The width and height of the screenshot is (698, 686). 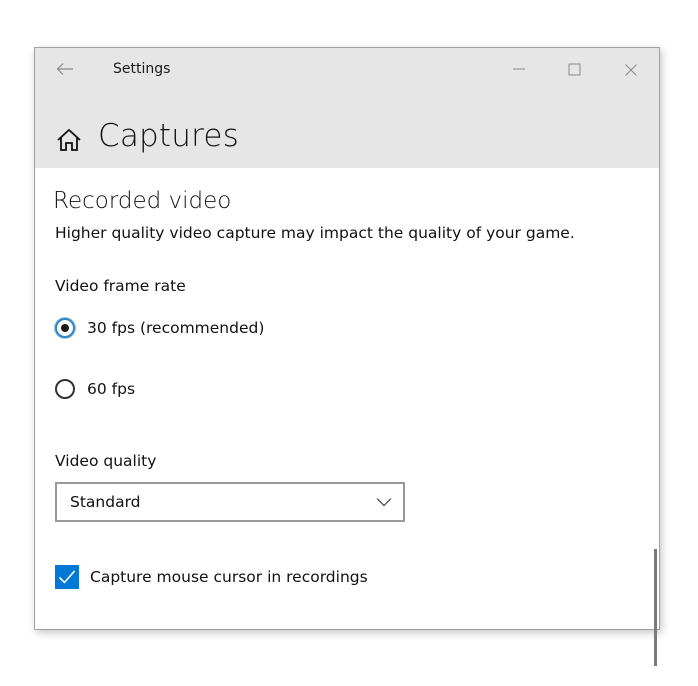 I want to click on section-title: Recorded video, so click(x=142, y=201).